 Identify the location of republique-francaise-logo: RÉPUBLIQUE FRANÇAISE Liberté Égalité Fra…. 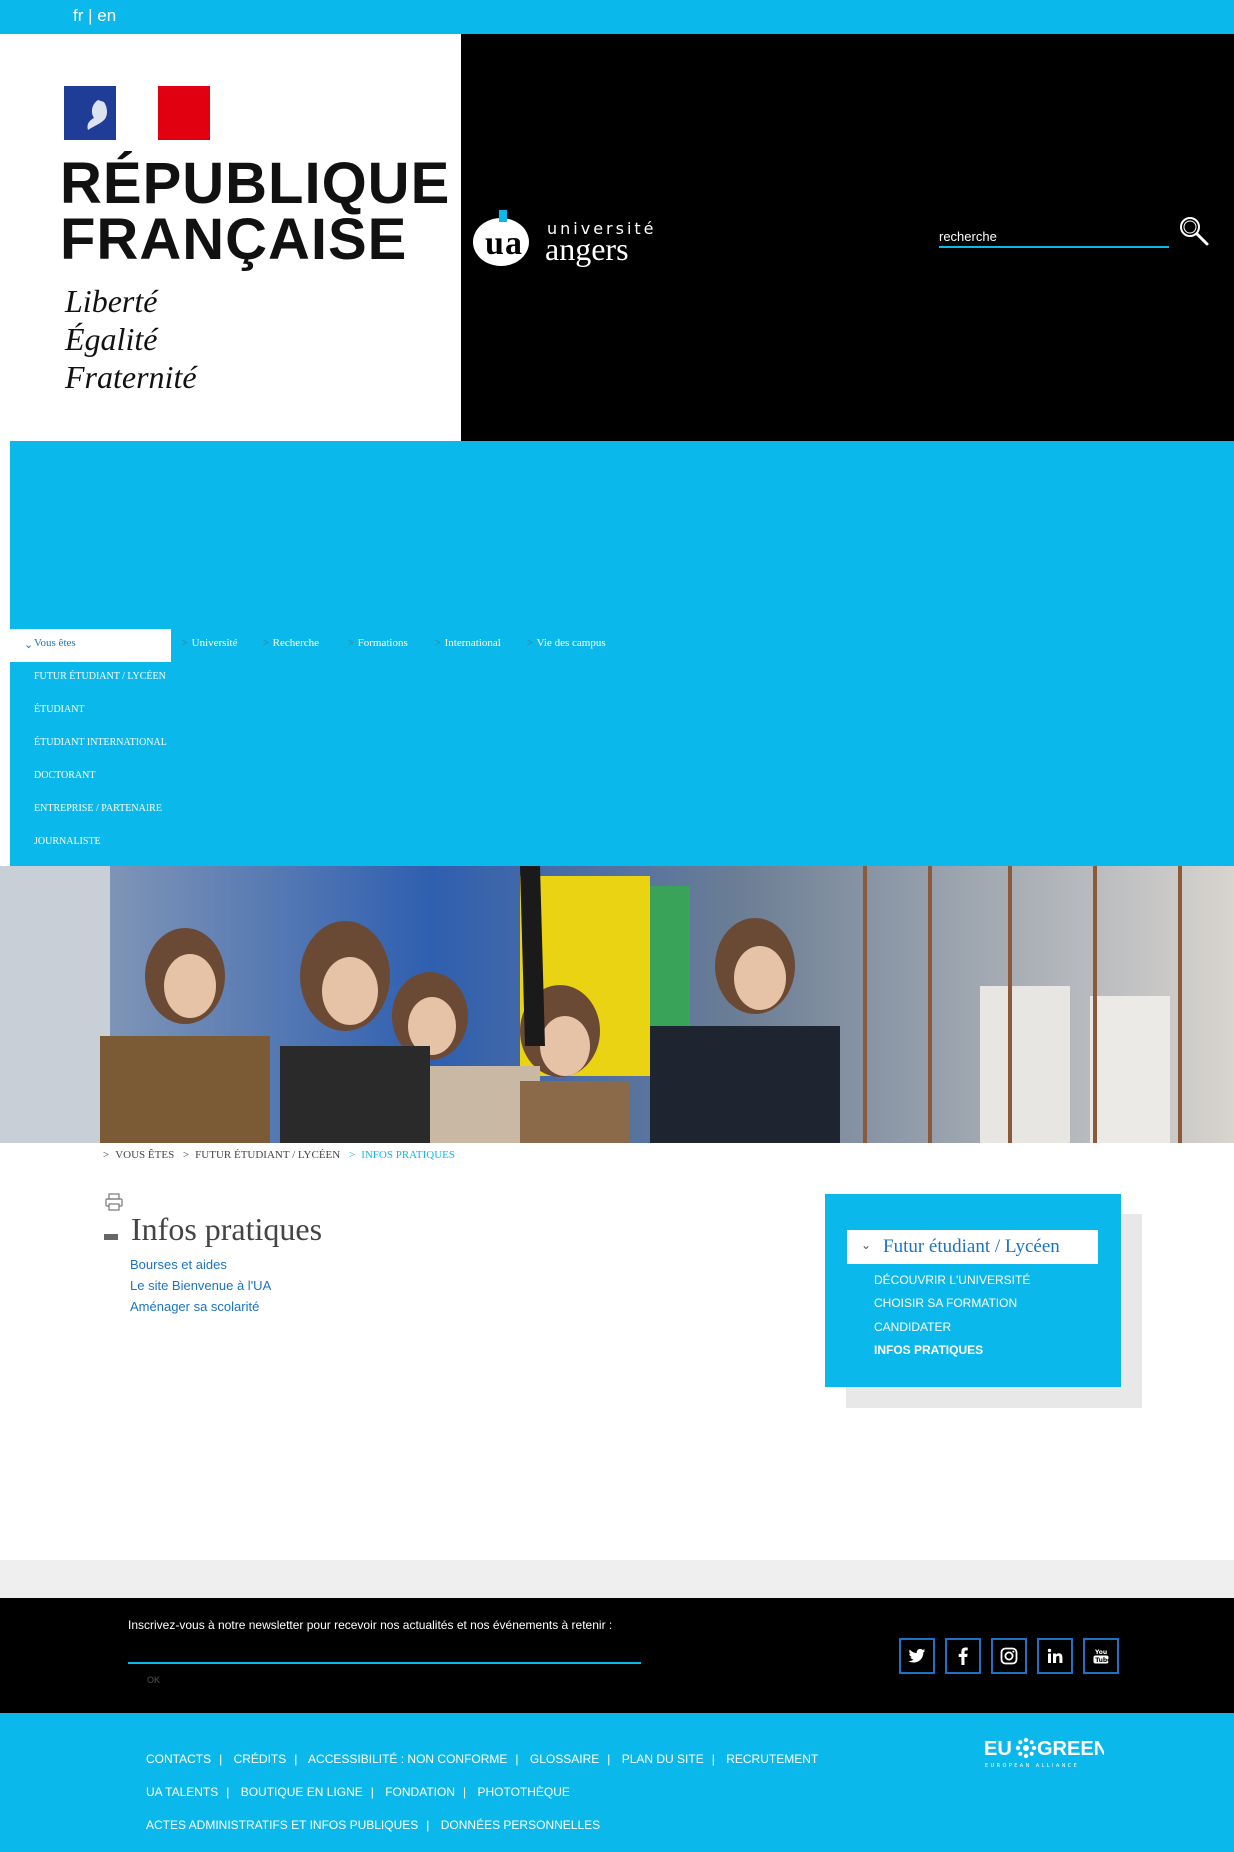
(235, 237).